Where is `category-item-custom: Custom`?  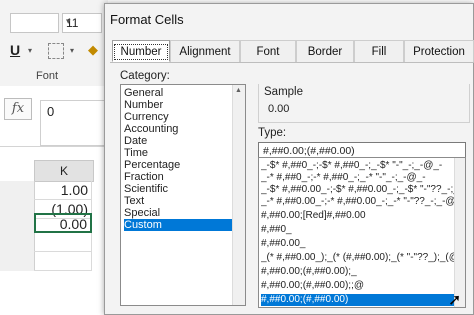 category-item-custom: Custom is located at coordinates (178, 225).